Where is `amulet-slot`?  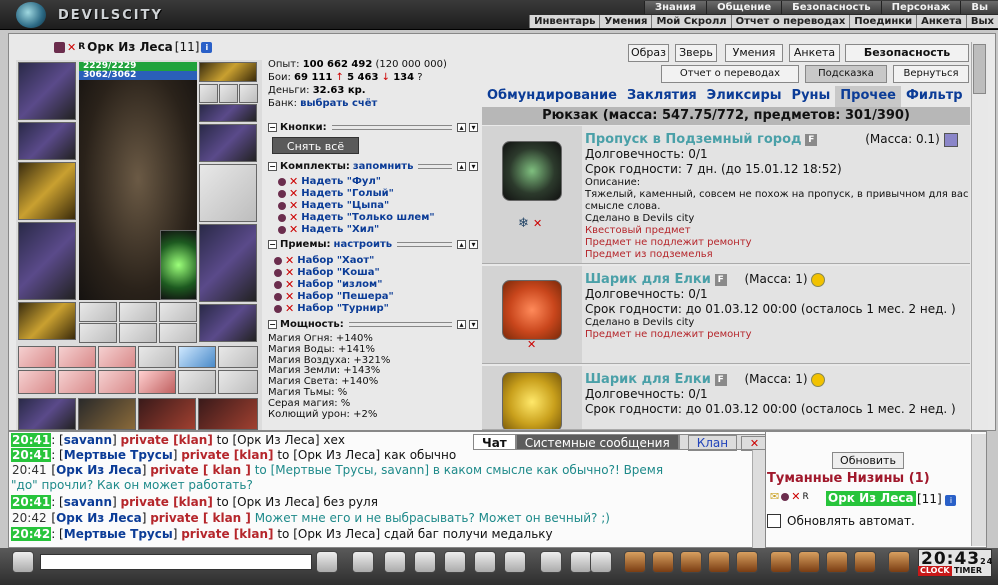
amulet-slot is located at coordinates (228, 113).